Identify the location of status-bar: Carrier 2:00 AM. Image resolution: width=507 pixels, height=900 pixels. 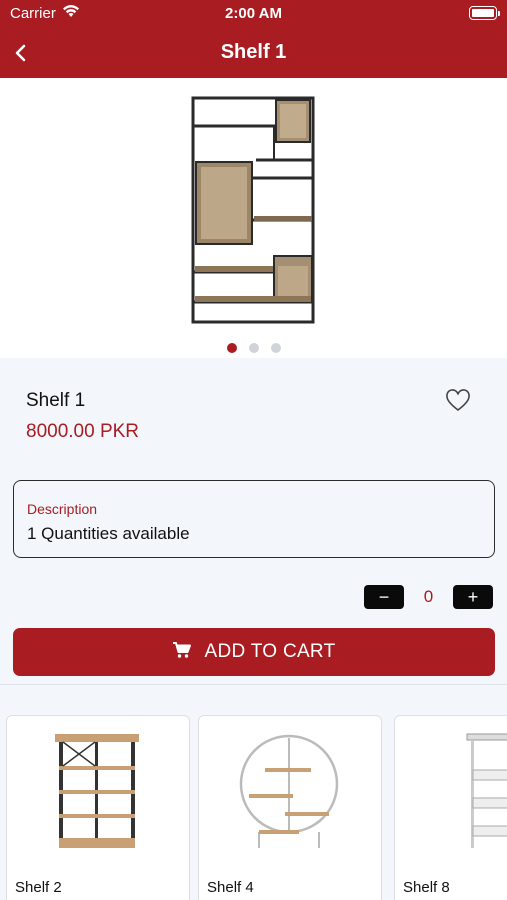
(253, 14).